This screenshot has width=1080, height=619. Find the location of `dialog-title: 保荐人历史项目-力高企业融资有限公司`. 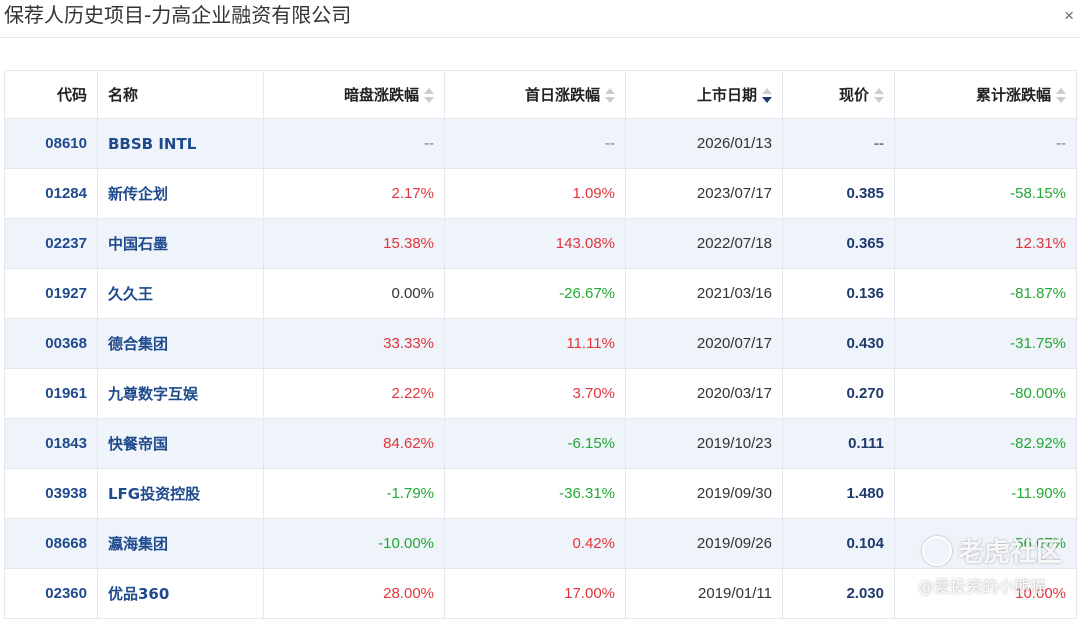

dialog-title: 保荐人历史项目-力高企业融资有限公司 is located at coordinates (178, 15).